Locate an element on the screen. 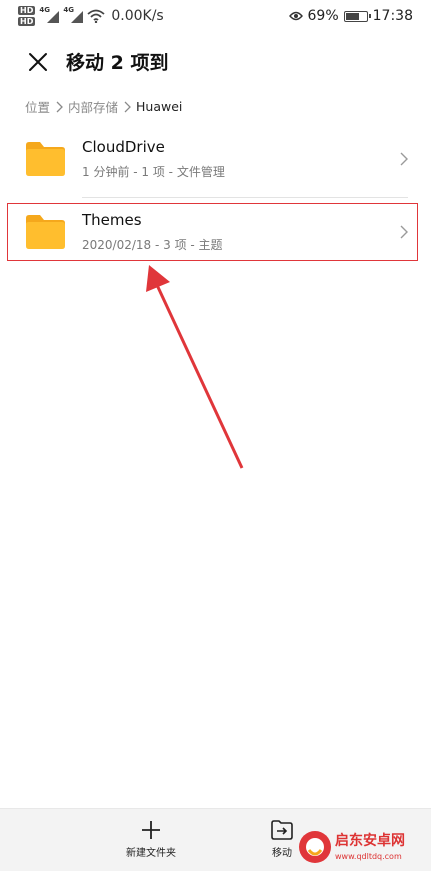 The image size is (431, 871). battery-icon is located at coordinates (357, 16).